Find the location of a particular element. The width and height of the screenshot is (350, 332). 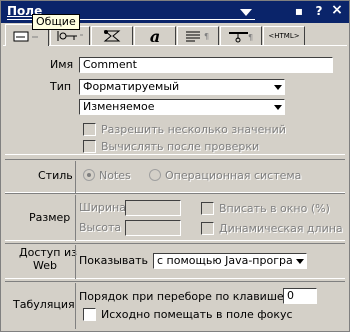

style-label: Стиль is located at coordinates (55, 175).